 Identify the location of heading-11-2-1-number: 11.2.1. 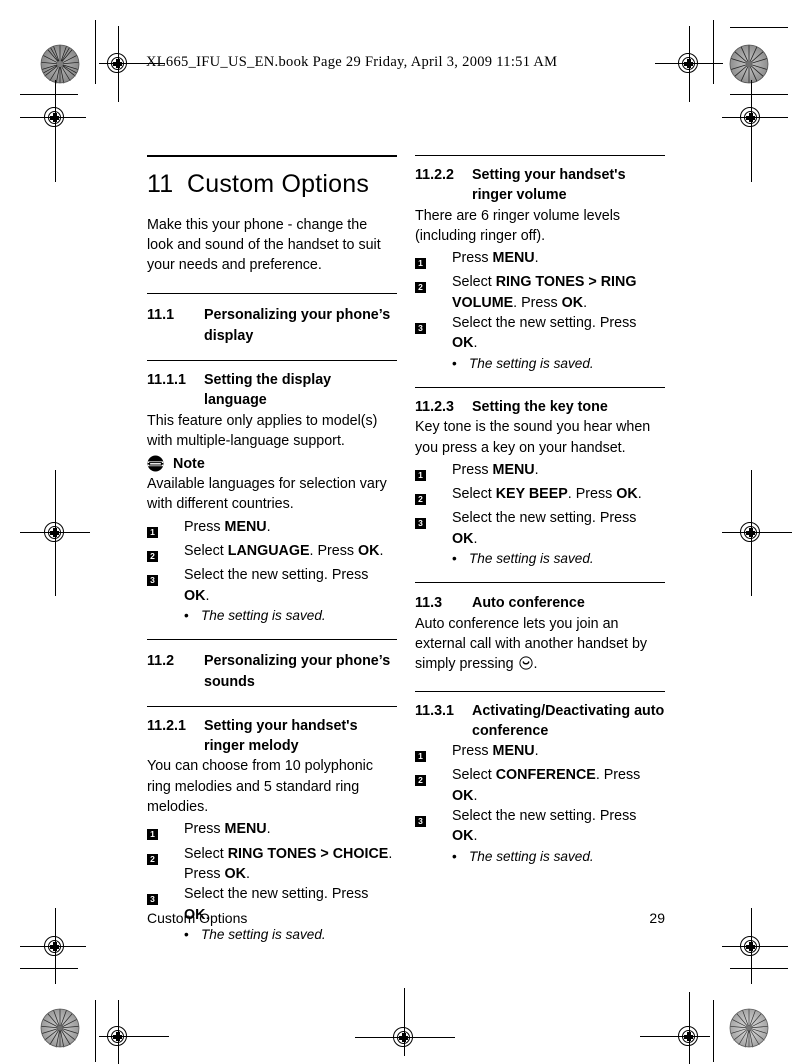
(166, 725).